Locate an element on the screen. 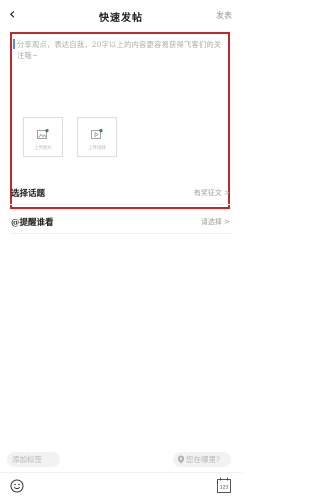  select-topic-value: 有奖征文 > is located at coordinates (211, 193).